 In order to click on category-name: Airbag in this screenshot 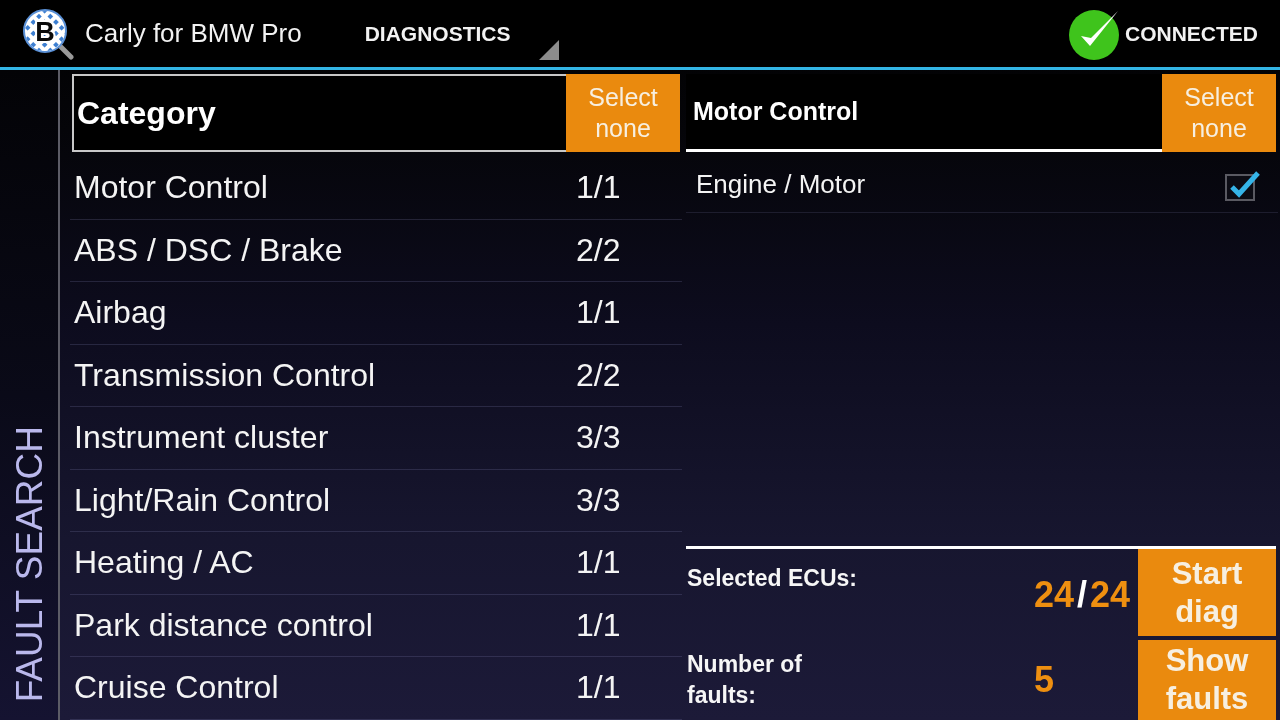, I will do `click(325, 313)`.